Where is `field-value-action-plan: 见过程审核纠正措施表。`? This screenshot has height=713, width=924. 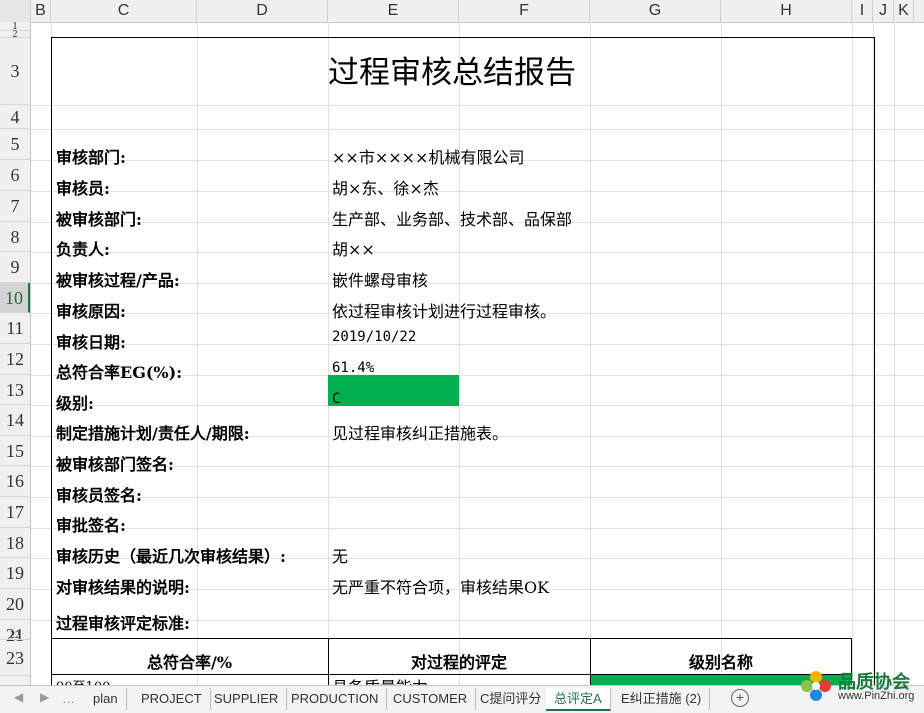 field-value-action-plan: 见过程审核纠正措施表。 is located at coordinates (420, 432).